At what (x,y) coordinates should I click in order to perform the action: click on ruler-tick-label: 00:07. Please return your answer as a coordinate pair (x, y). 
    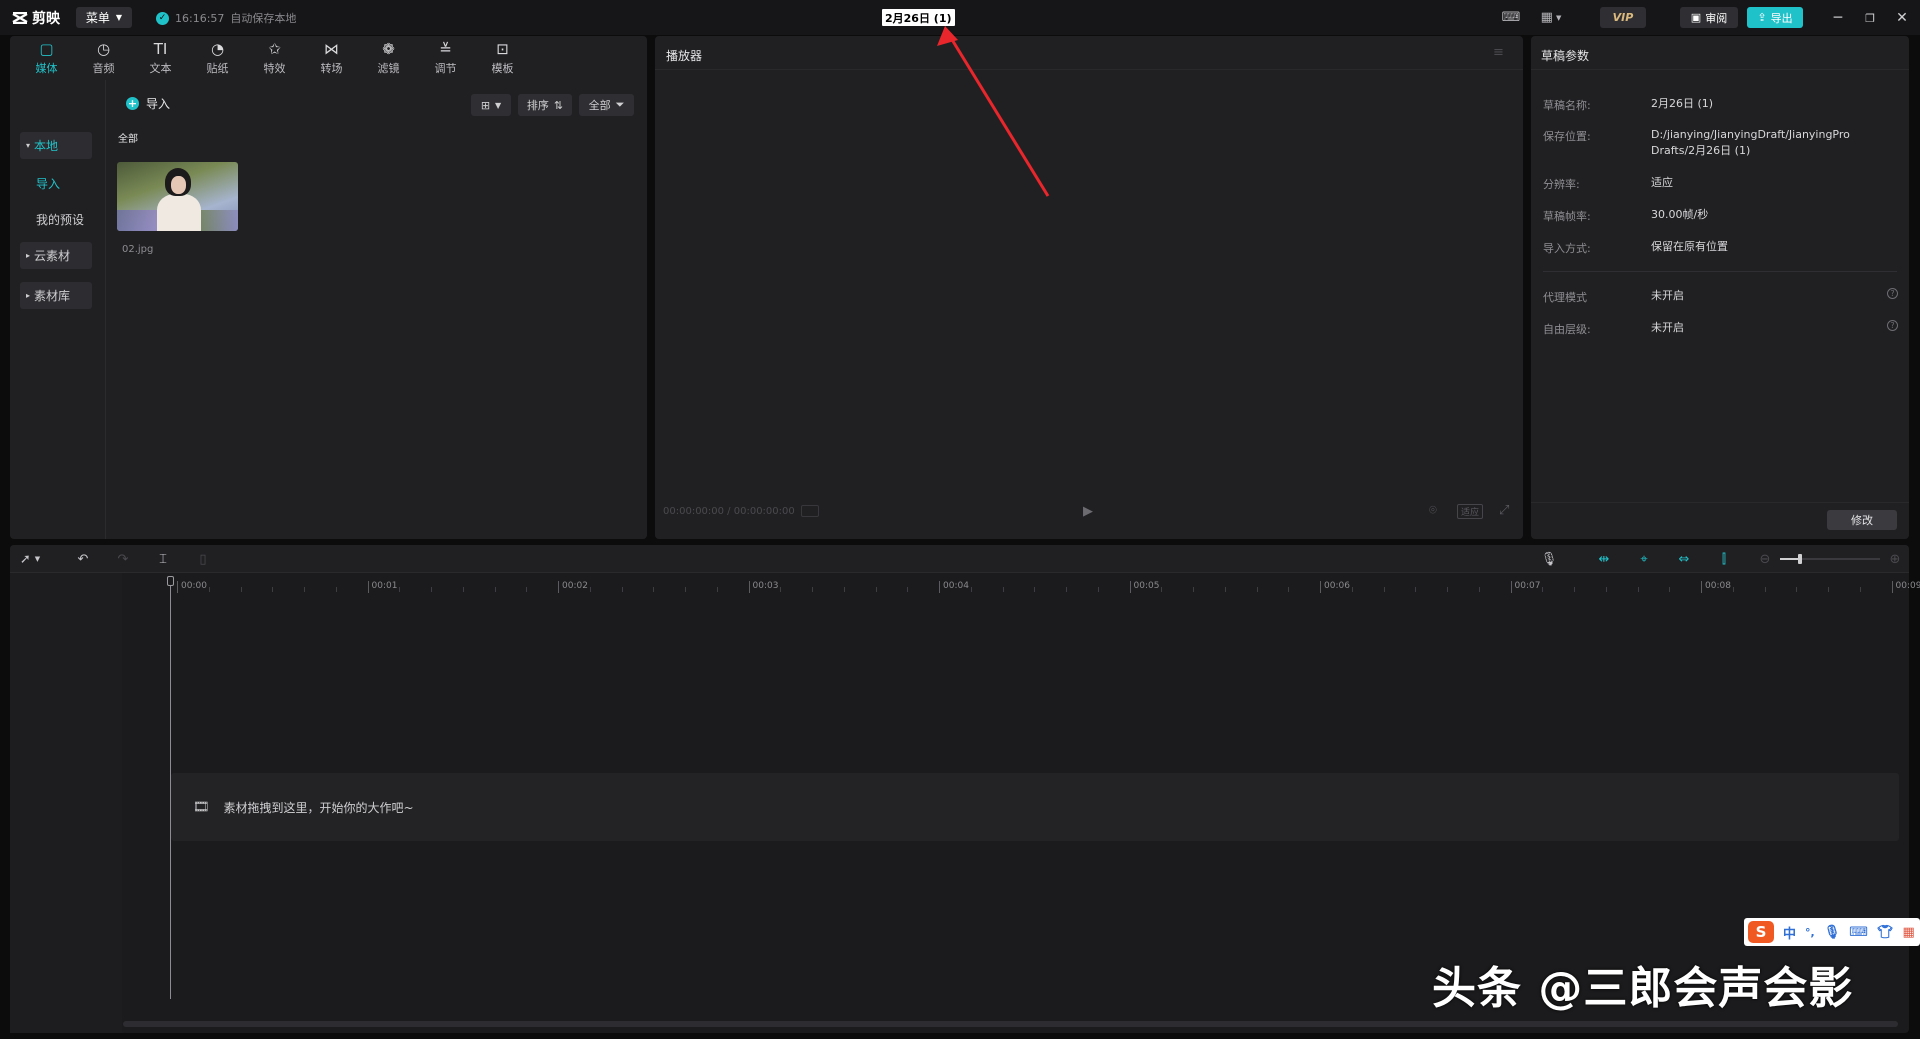
    Looking at the image, I should click on (1525, 587).